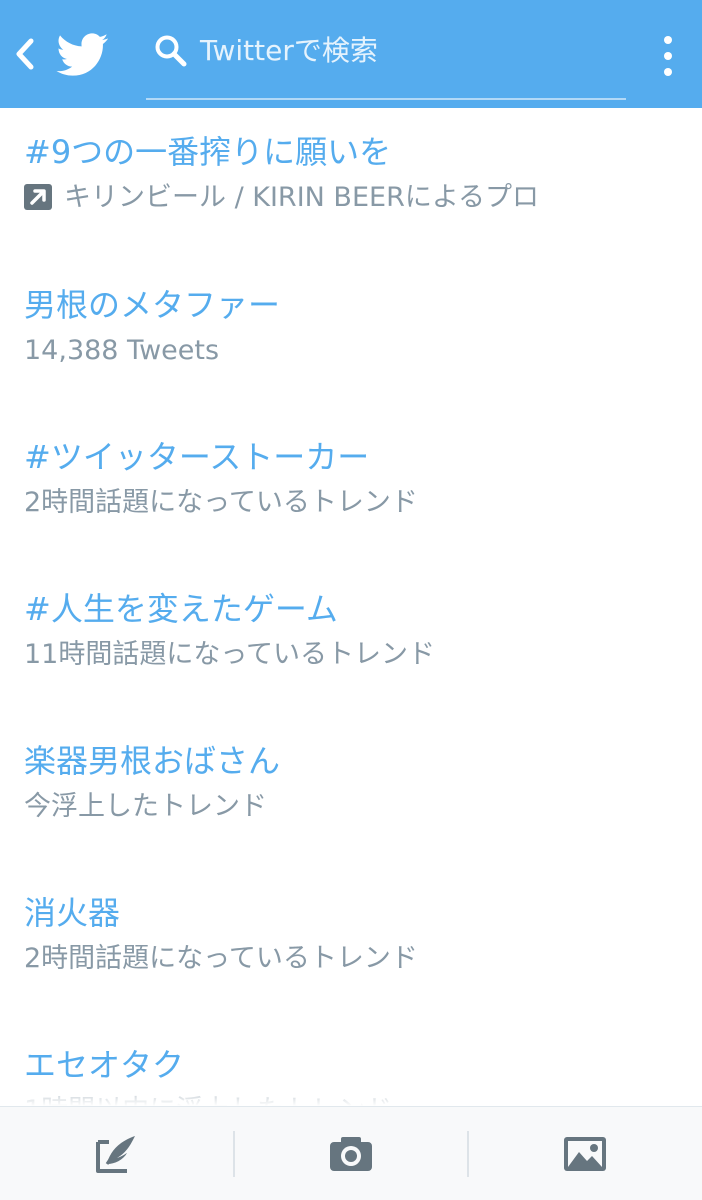 The image size is (702, 1200). I want to click on trend-item: #9つの一番搾りに願いを キリンビール / KIRIN BEERによるプロ, so click(351, 183).